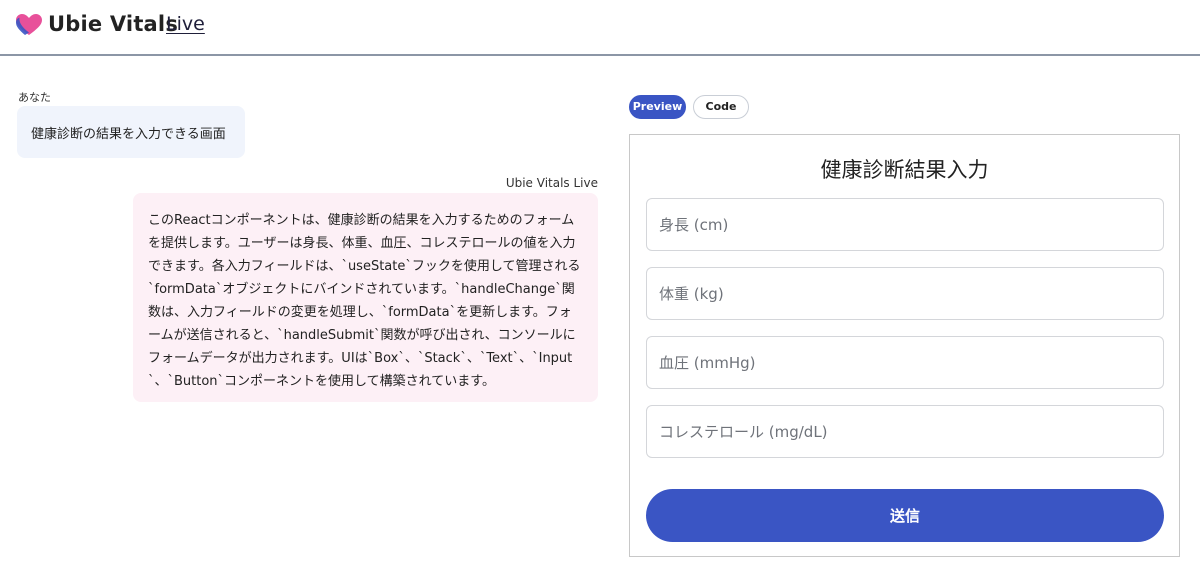 This screenshot has height=577, width=1200. Describe the element at coordinates (29, 24) in the screenshot. I see `heart-logo-icon` at that location.